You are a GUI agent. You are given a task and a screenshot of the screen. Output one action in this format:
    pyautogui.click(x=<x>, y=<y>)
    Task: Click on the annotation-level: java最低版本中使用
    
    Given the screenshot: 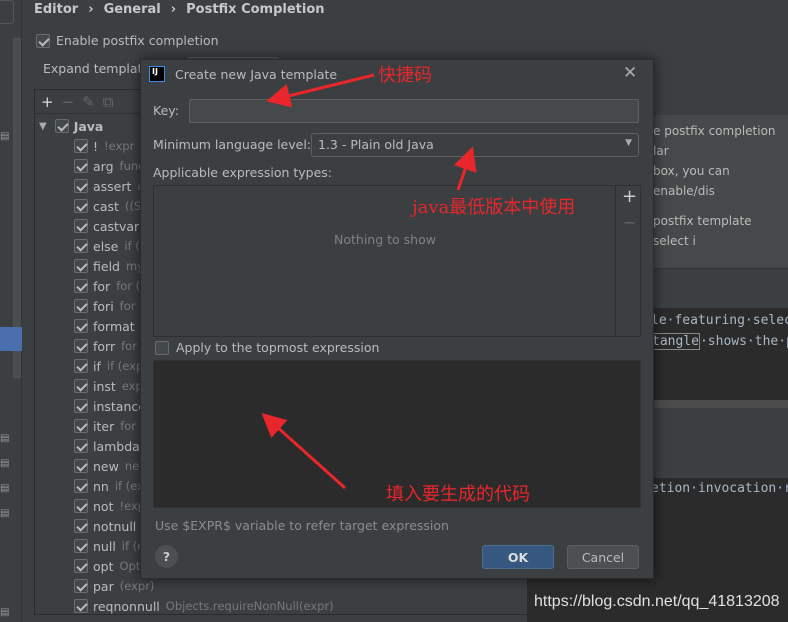 What is the action you would take?
    pyautogui.click(x=494, y=207)
    